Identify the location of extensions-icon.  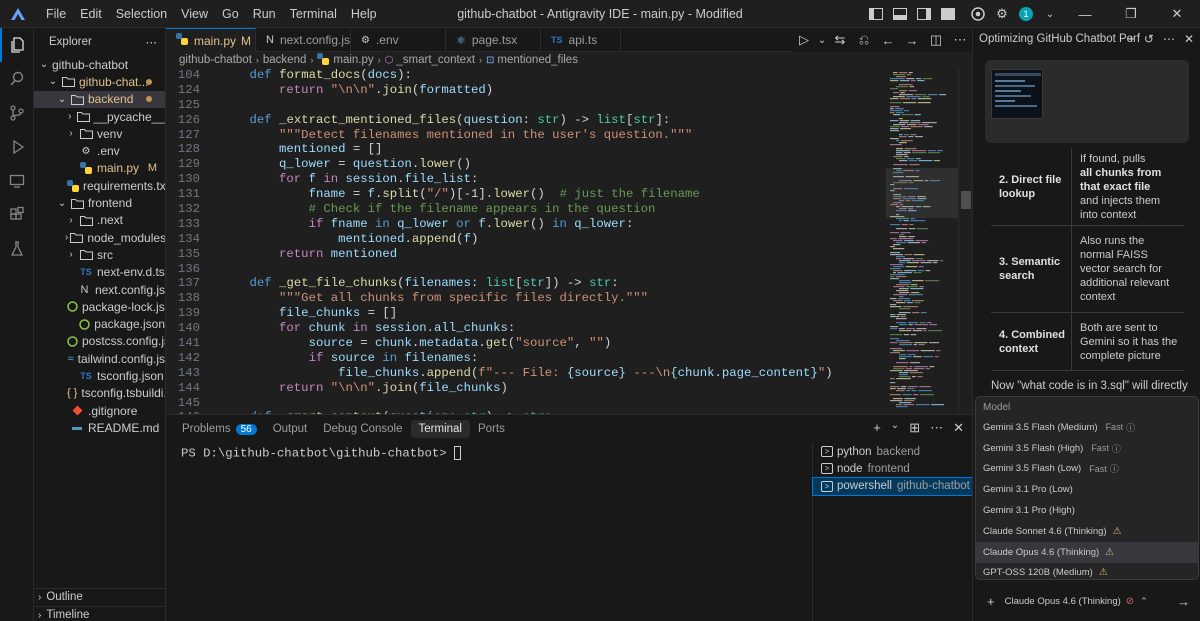
(17, 215).